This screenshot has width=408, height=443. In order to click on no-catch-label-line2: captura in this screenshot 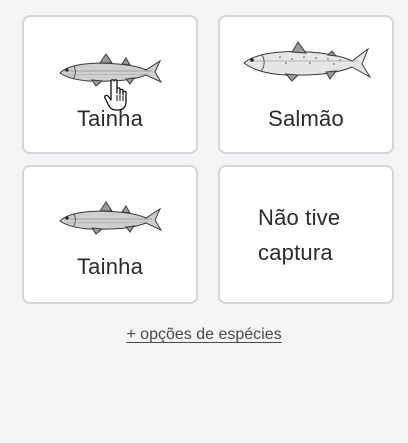, I will do `click(295, 252)`.